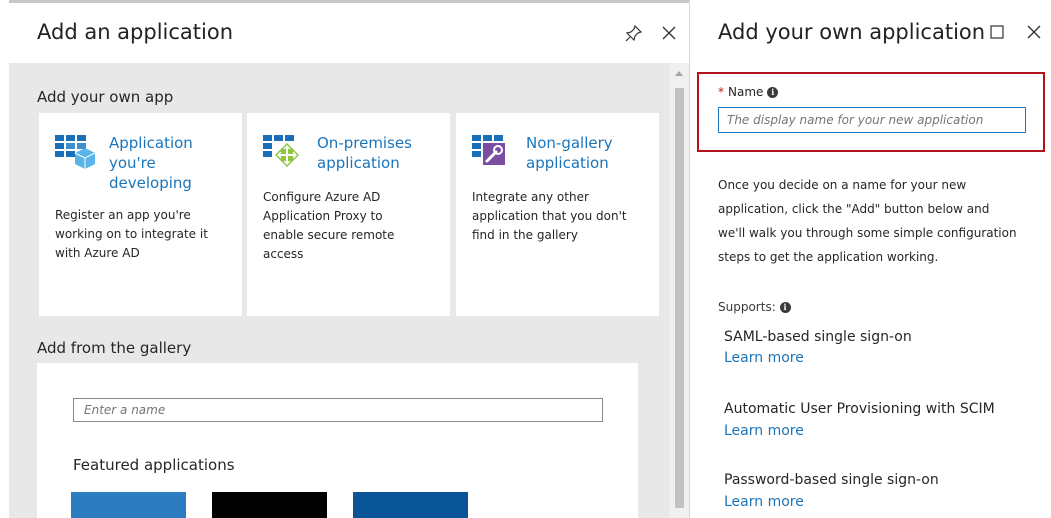 The image size is (1051, 518). I want to click on app-developing-icon, so click(75, 153).